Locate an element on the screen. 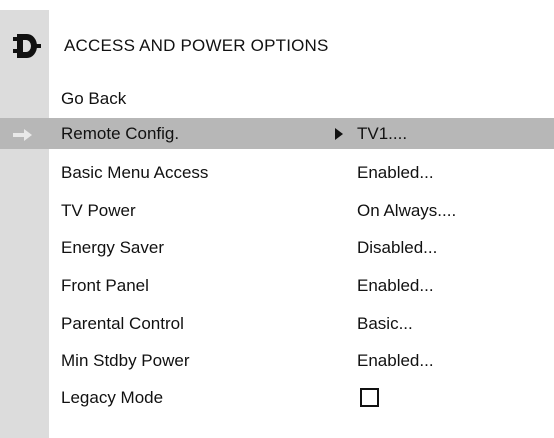 This screenshot has width=554, height=438. go-back-menu-item: Go Back is located at coordinates (93, 99).